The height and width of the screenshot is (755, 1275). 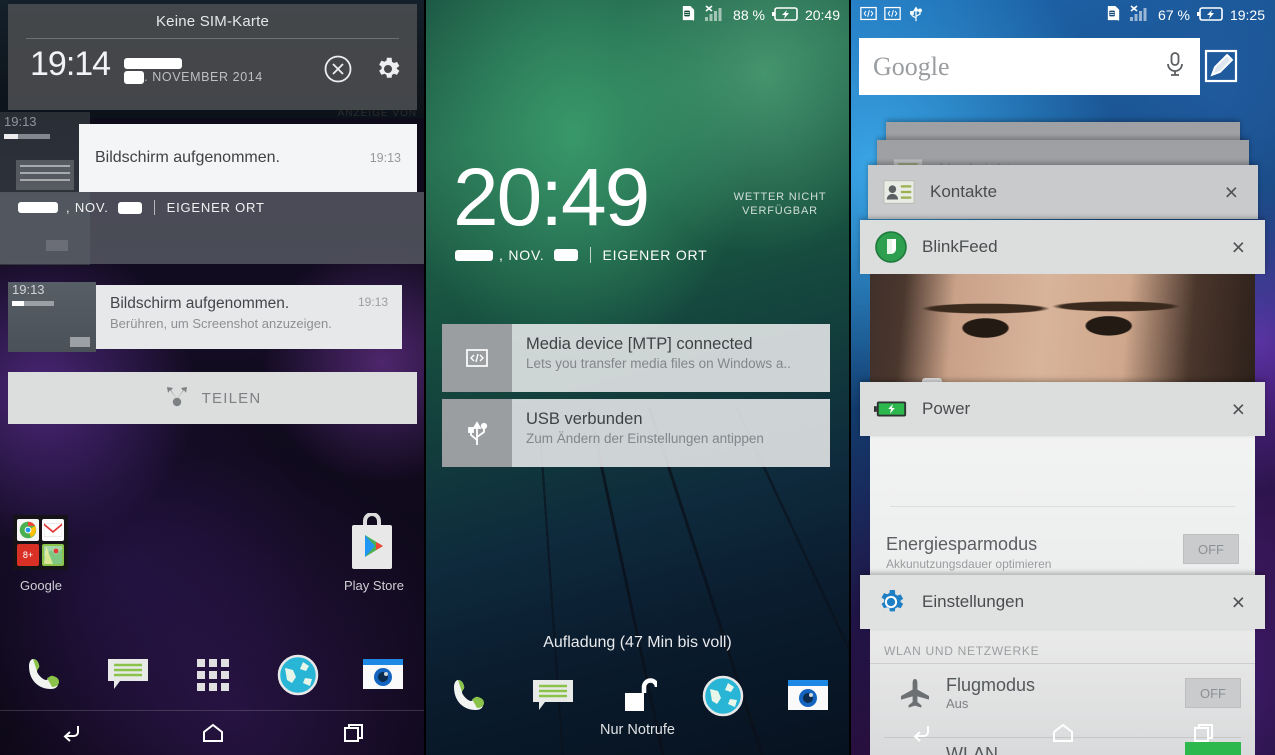 I want to click on status-clock: 19:25, so click(x=1247, y=15).